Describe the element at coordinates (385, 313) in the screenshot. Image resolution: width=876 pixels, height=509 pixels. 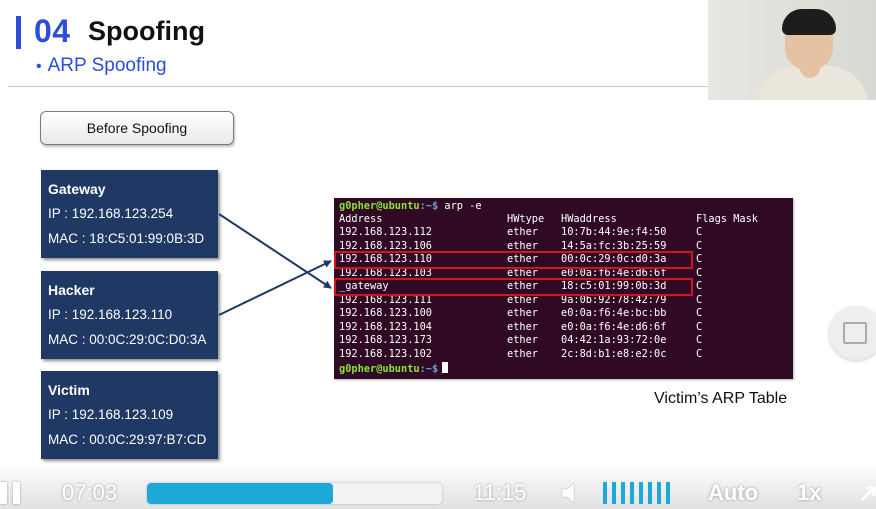
I see `row-address: 192.168.123.100` at that location.